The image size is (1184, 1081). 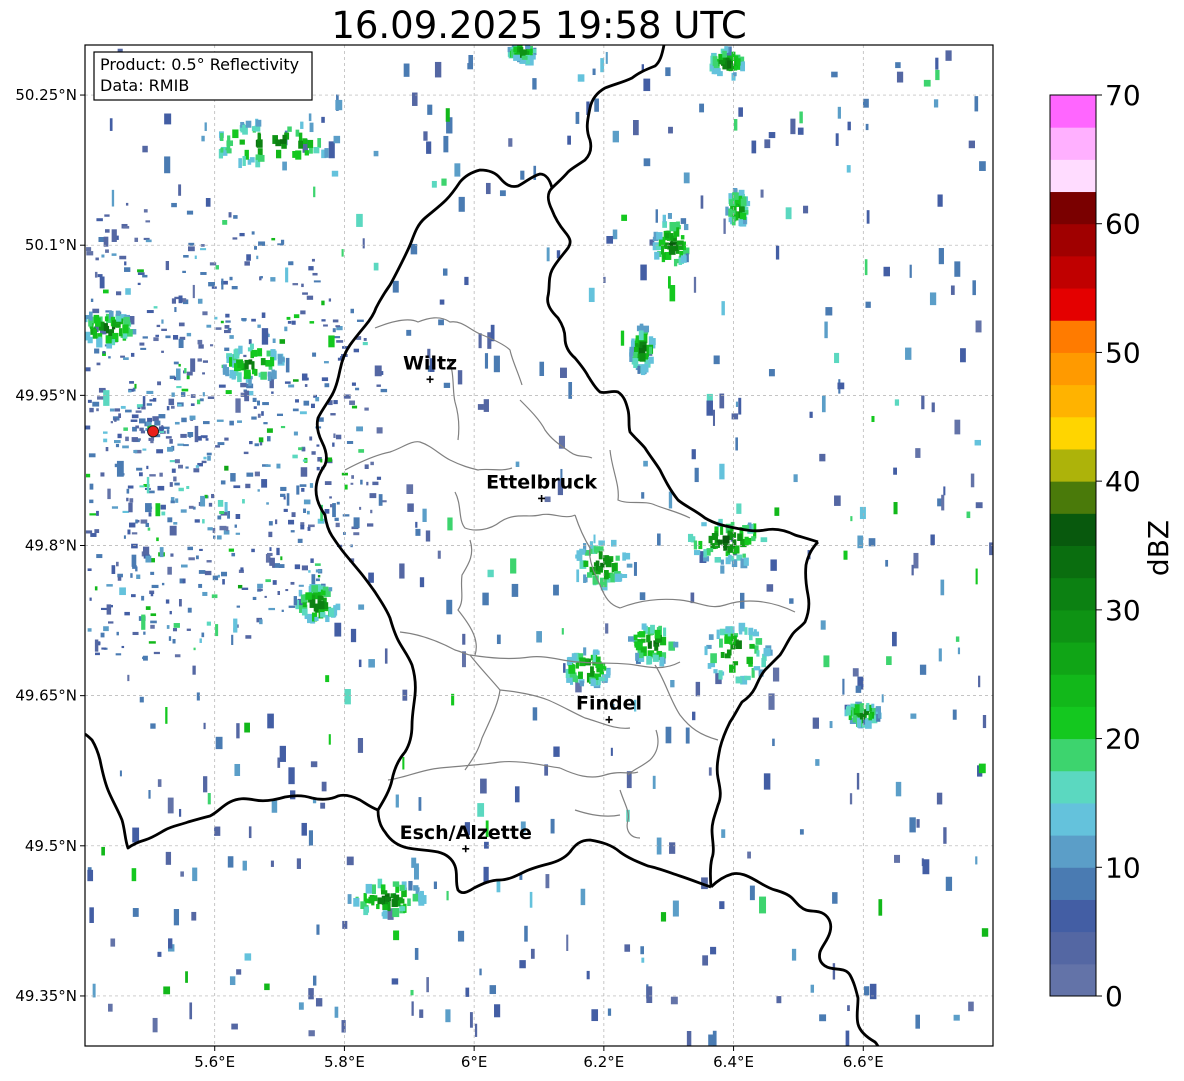 I want to click on city-marker-icon, so click(x=430, y=379).